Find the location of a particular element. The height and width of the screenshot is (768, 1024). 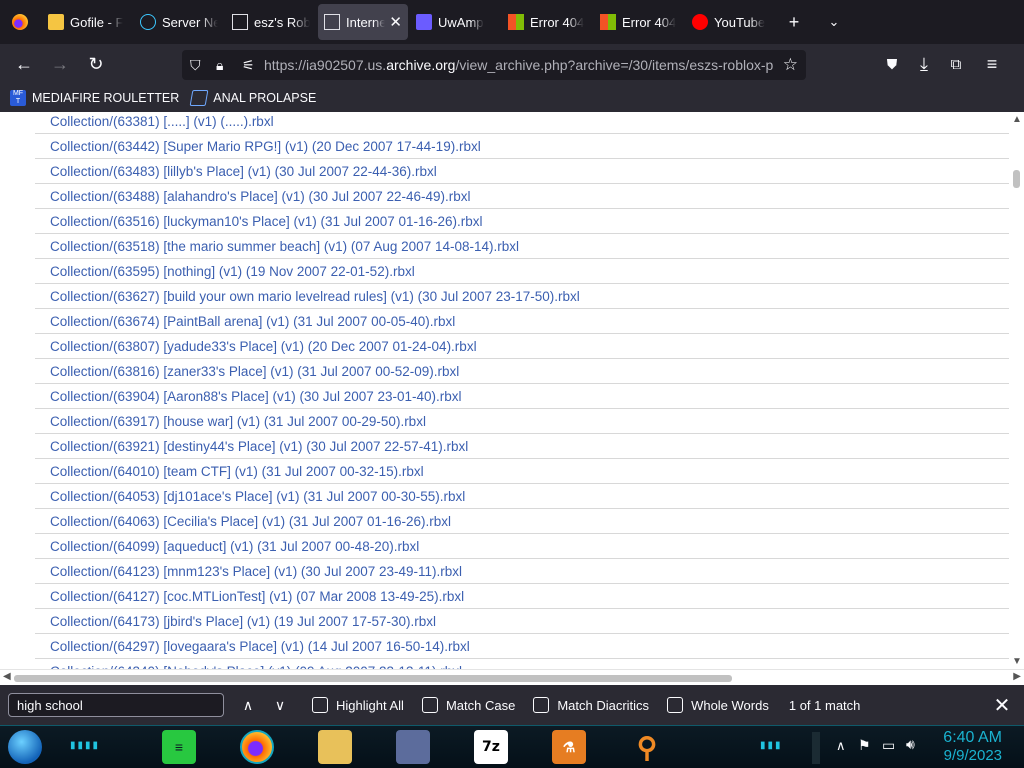

reload-button: ↻ is located at coordinates (96, 64).